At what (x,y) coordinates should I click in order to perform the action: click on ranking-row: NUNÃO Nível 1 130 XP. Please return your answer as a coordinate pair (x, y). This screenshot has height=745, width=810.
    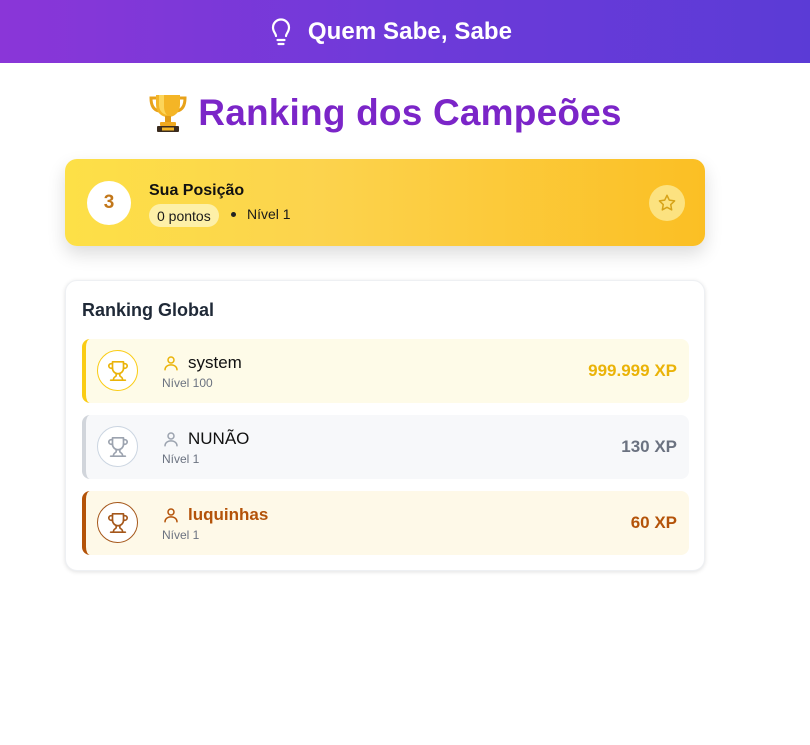
    Looking at the image, I should click on (385, 447).